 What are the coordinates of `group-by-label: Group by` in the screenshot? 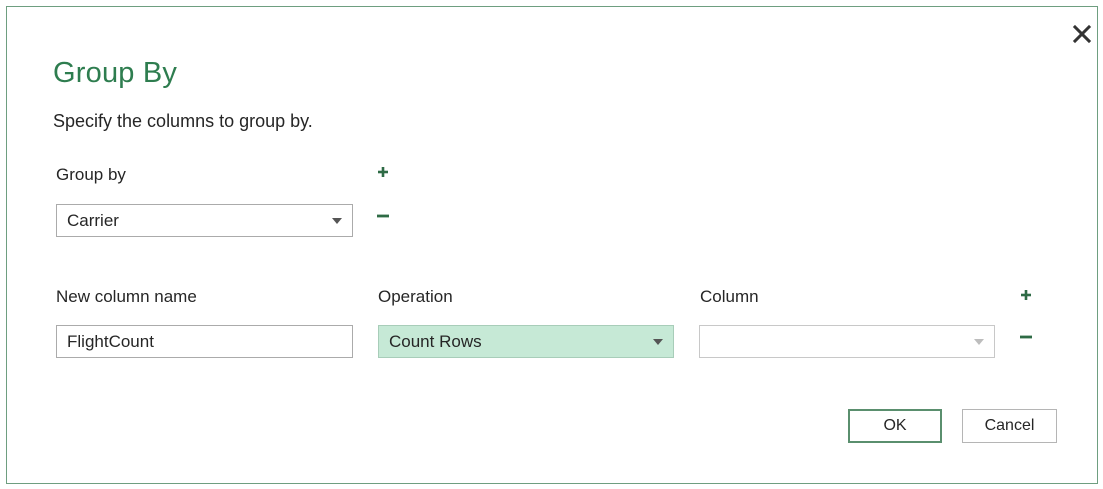 It's located at (91, 174).